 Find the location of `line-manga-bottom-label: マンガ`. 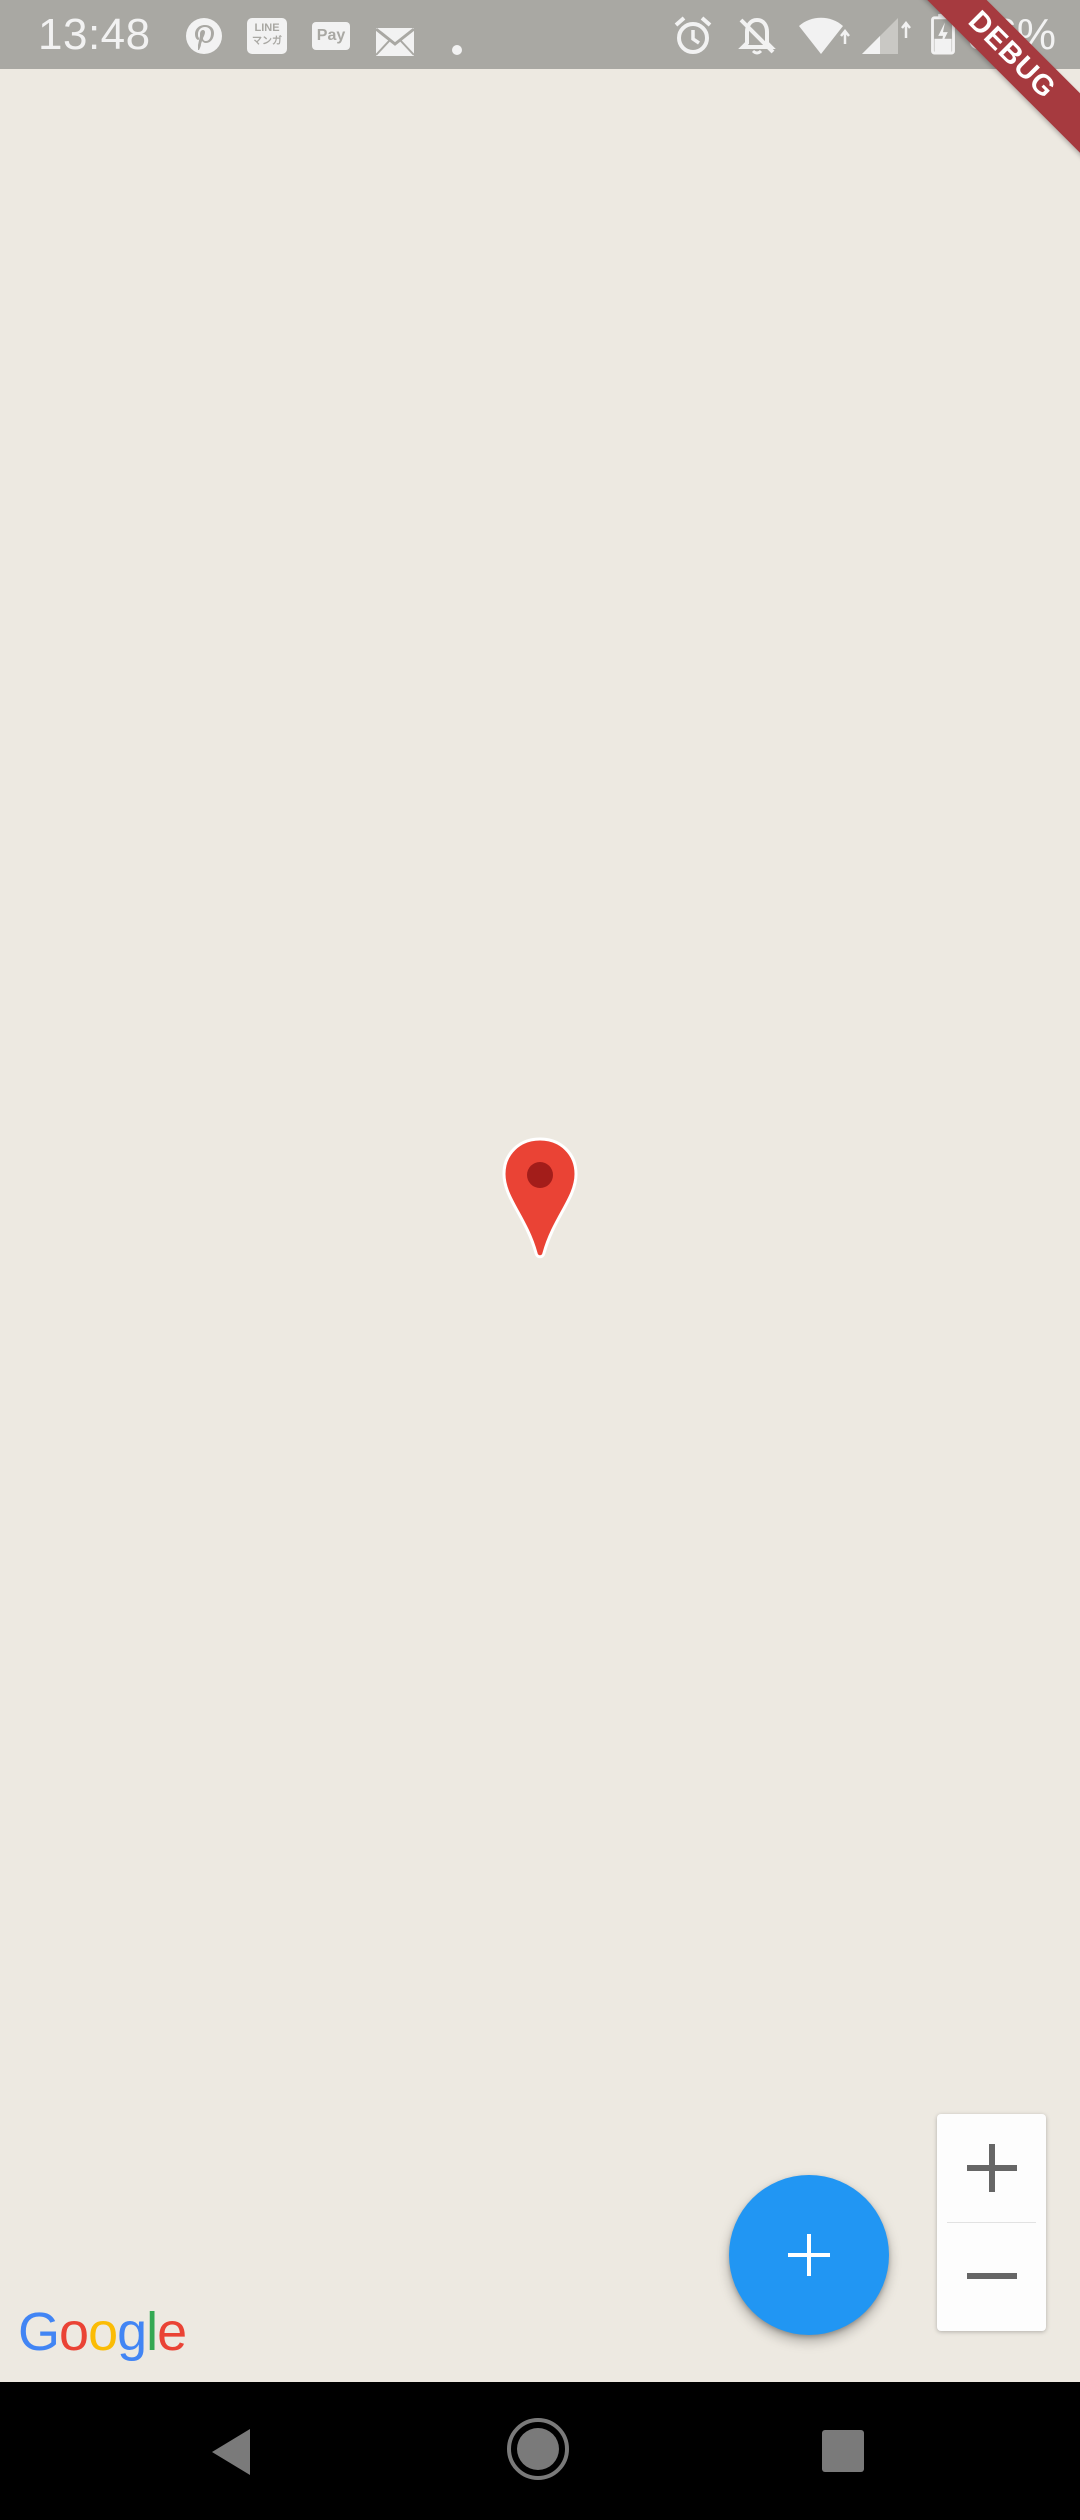

line-manga-bottom-label: マンガ is located at coordinates (267, 41).